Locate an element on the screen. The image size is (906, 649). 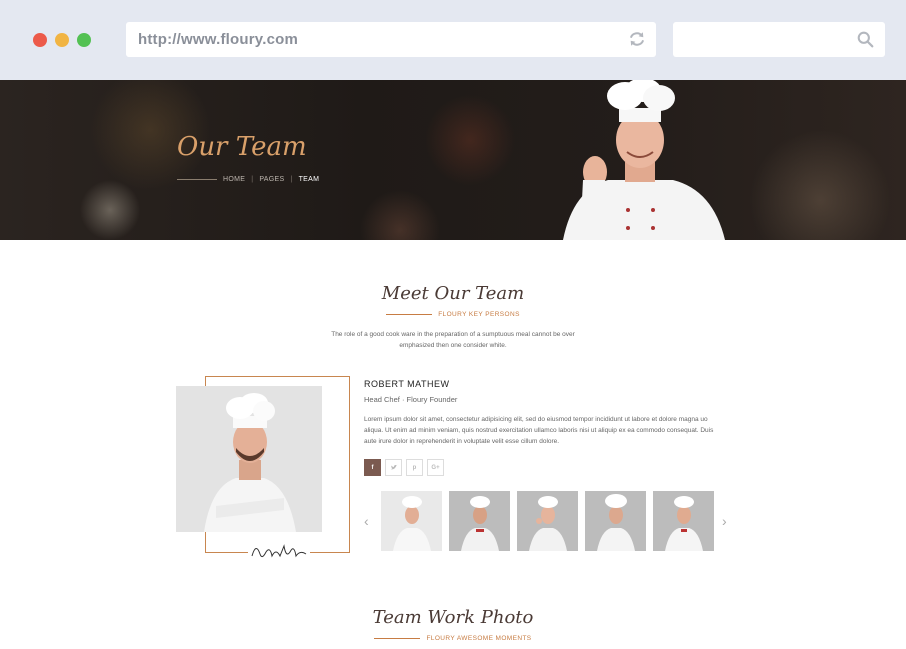
minimize-window-button is located at coordinates (62, 40).